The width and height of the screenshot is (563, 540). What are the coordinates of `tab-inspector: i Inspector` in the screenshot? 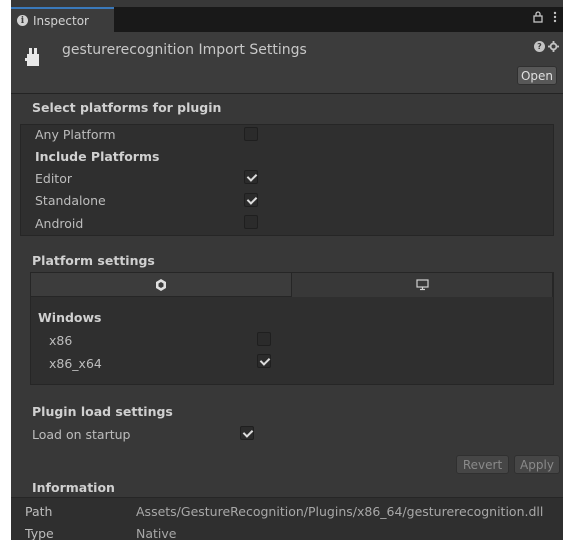 It's located at (62, 19).